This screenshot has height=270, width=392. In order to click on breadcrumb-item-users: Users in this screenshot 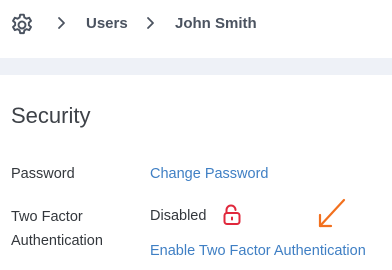, I will do `click(107, 24)`.